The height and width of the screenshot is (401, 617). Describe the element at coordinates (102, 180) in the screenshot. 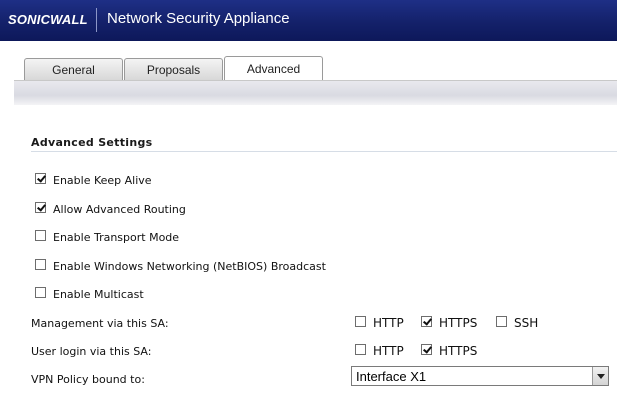

I see `enable-keep-alive-label: Enable Keep Alive` at that location.